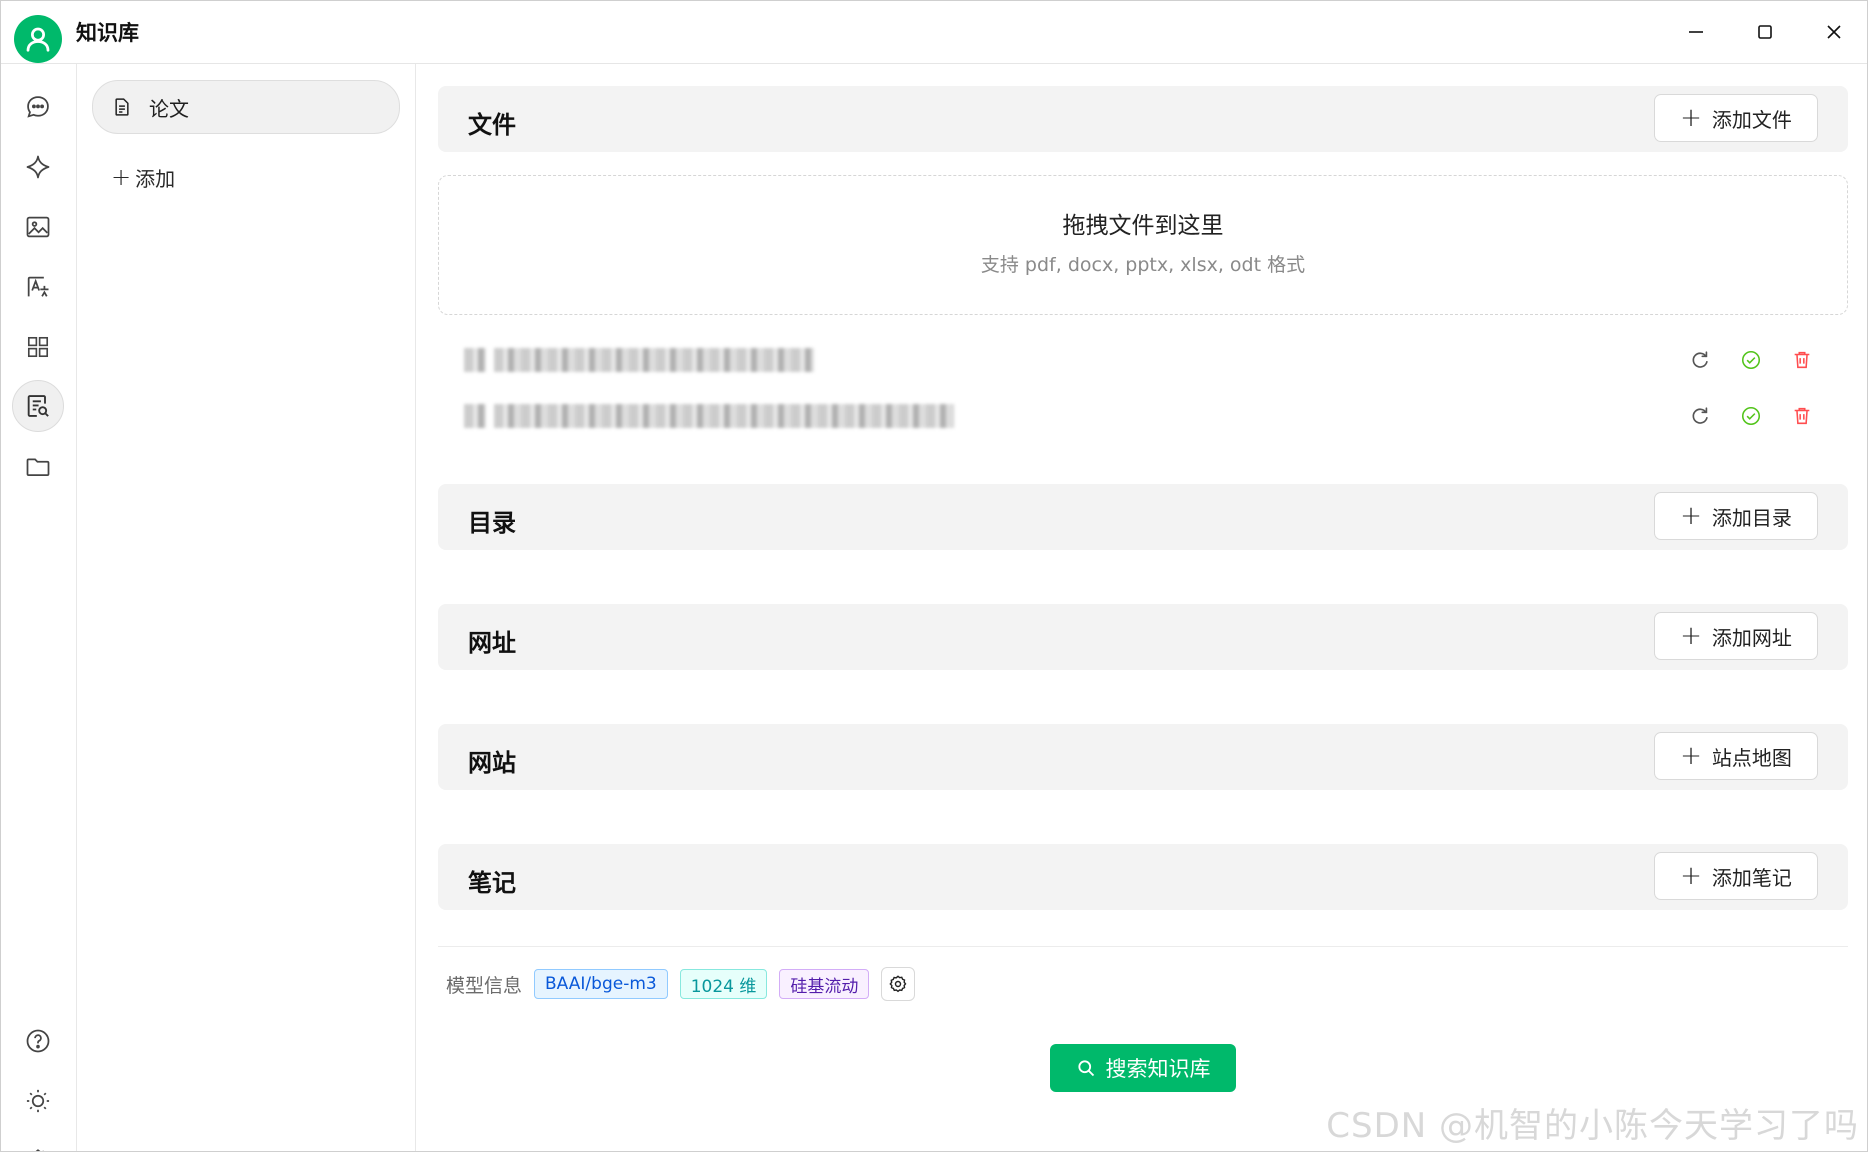 The image size is (1868, 1152). What do you see at coordinates (1592, 1126) in the screenshot?
I see `watermark: CSDN @机智的小陈今天学习了吗` at bounding box center [1592, 1126].